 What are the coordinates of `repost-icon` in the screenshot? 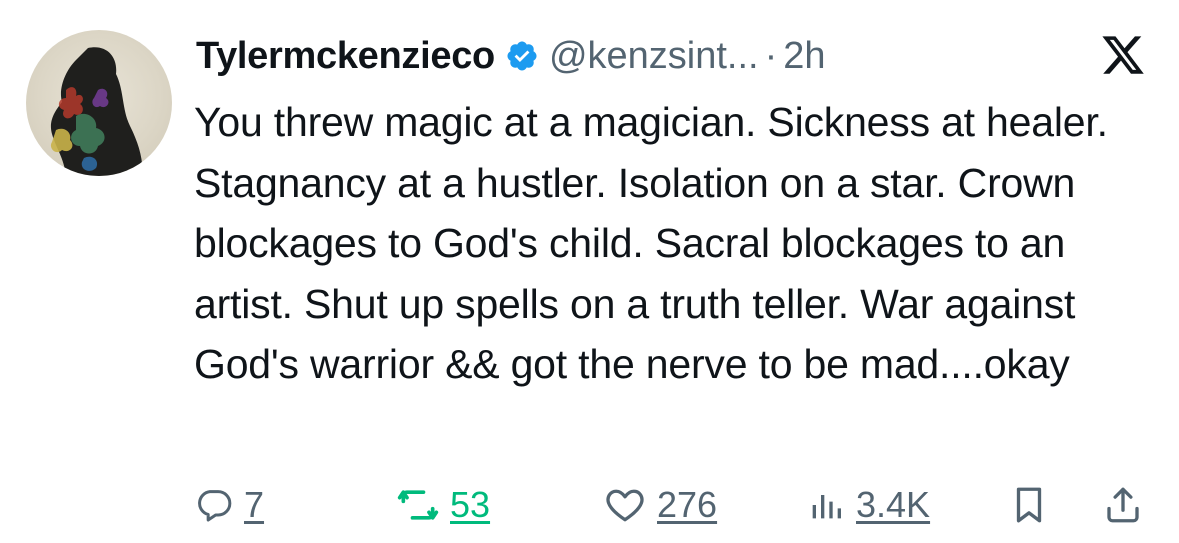 It's located at (418, 505).